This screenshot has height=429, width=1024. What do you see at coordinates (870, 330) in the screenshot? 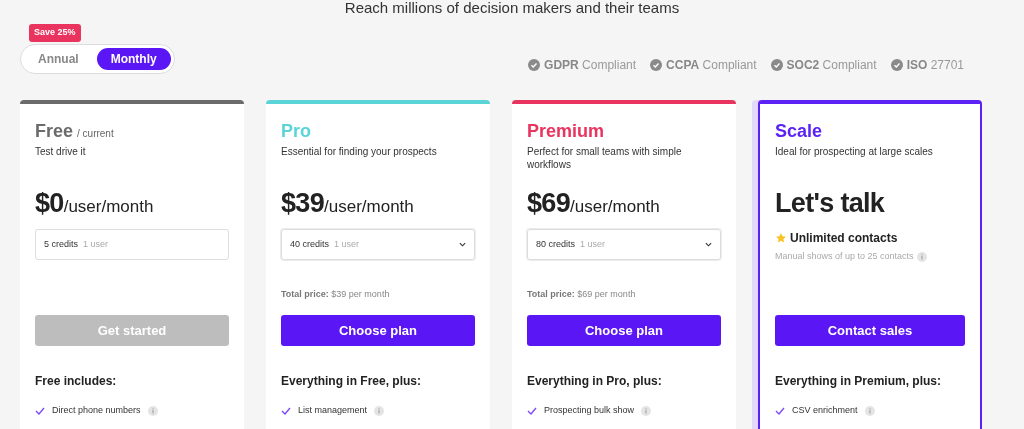
I see `plan-button: Contact sales` at bounding box center [870, 330].